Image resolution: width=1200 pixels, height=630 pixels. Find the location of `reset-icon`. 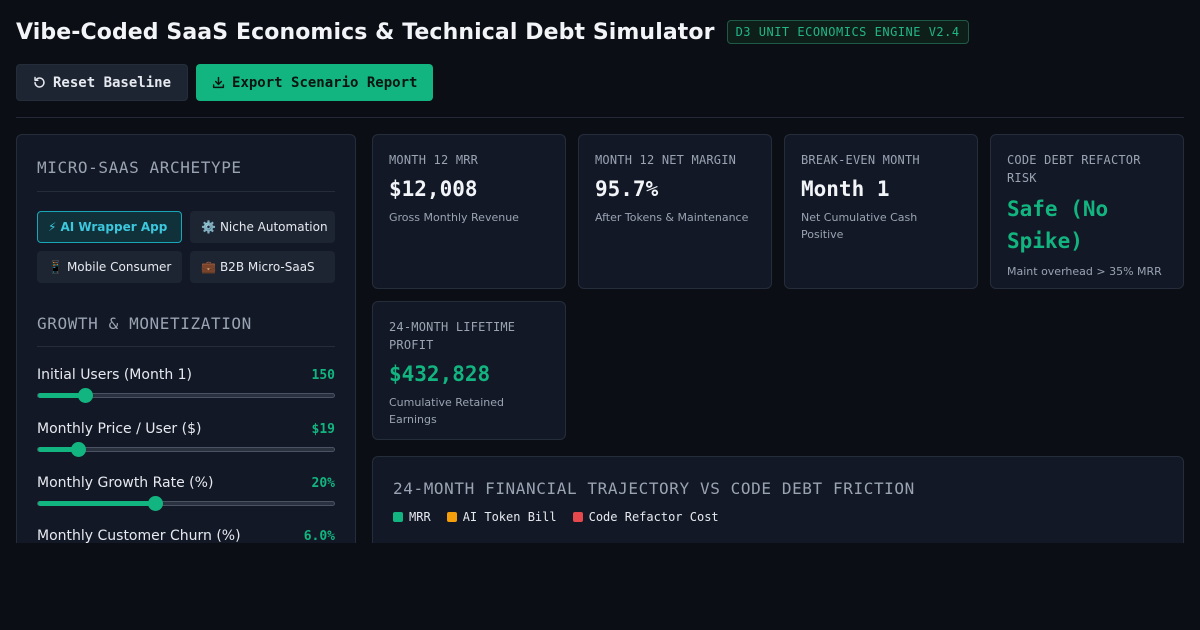

reset-icon is located at coordinates (39, 82).